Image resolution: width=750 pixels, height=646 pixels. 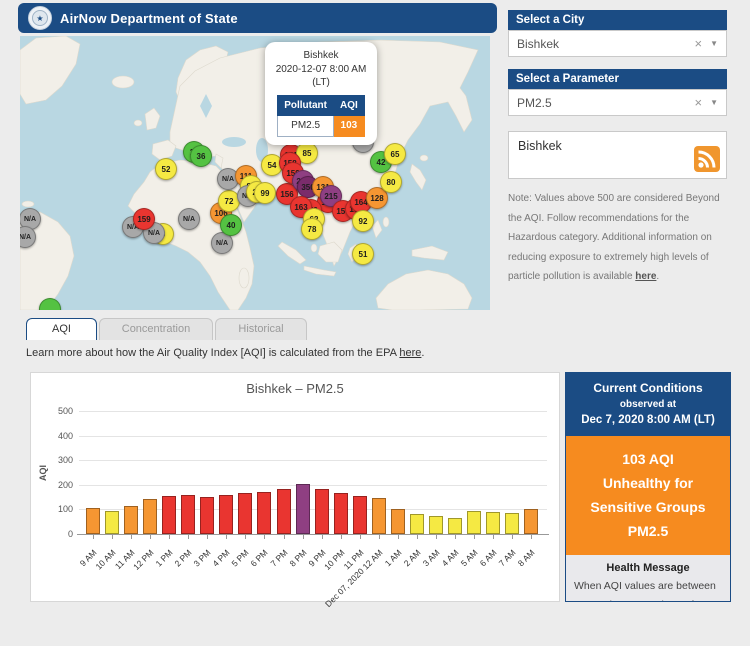 What do you see at coordinates (231, 225) in the screenshot?
I see `aqi-map-marker: 40` at bounding box center [231, 225].